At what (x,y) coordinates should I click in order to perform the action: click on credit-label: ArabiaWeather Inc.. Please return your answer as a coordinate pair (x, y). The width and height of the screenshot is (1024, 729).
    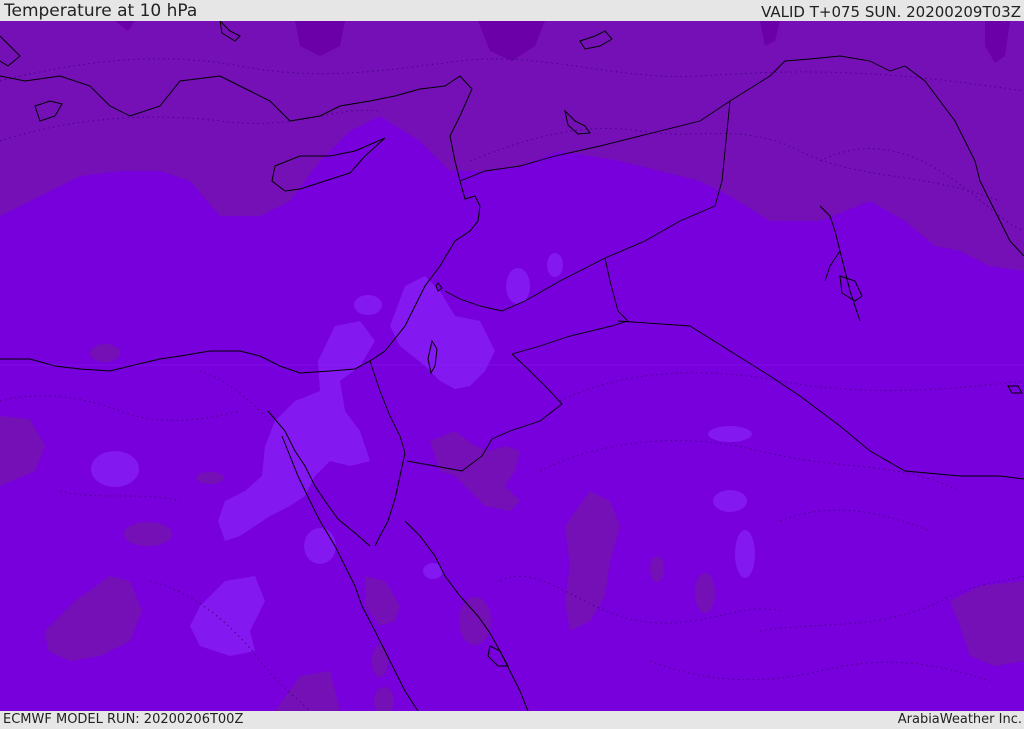
    Looking at the image, I should click on (959, 719).